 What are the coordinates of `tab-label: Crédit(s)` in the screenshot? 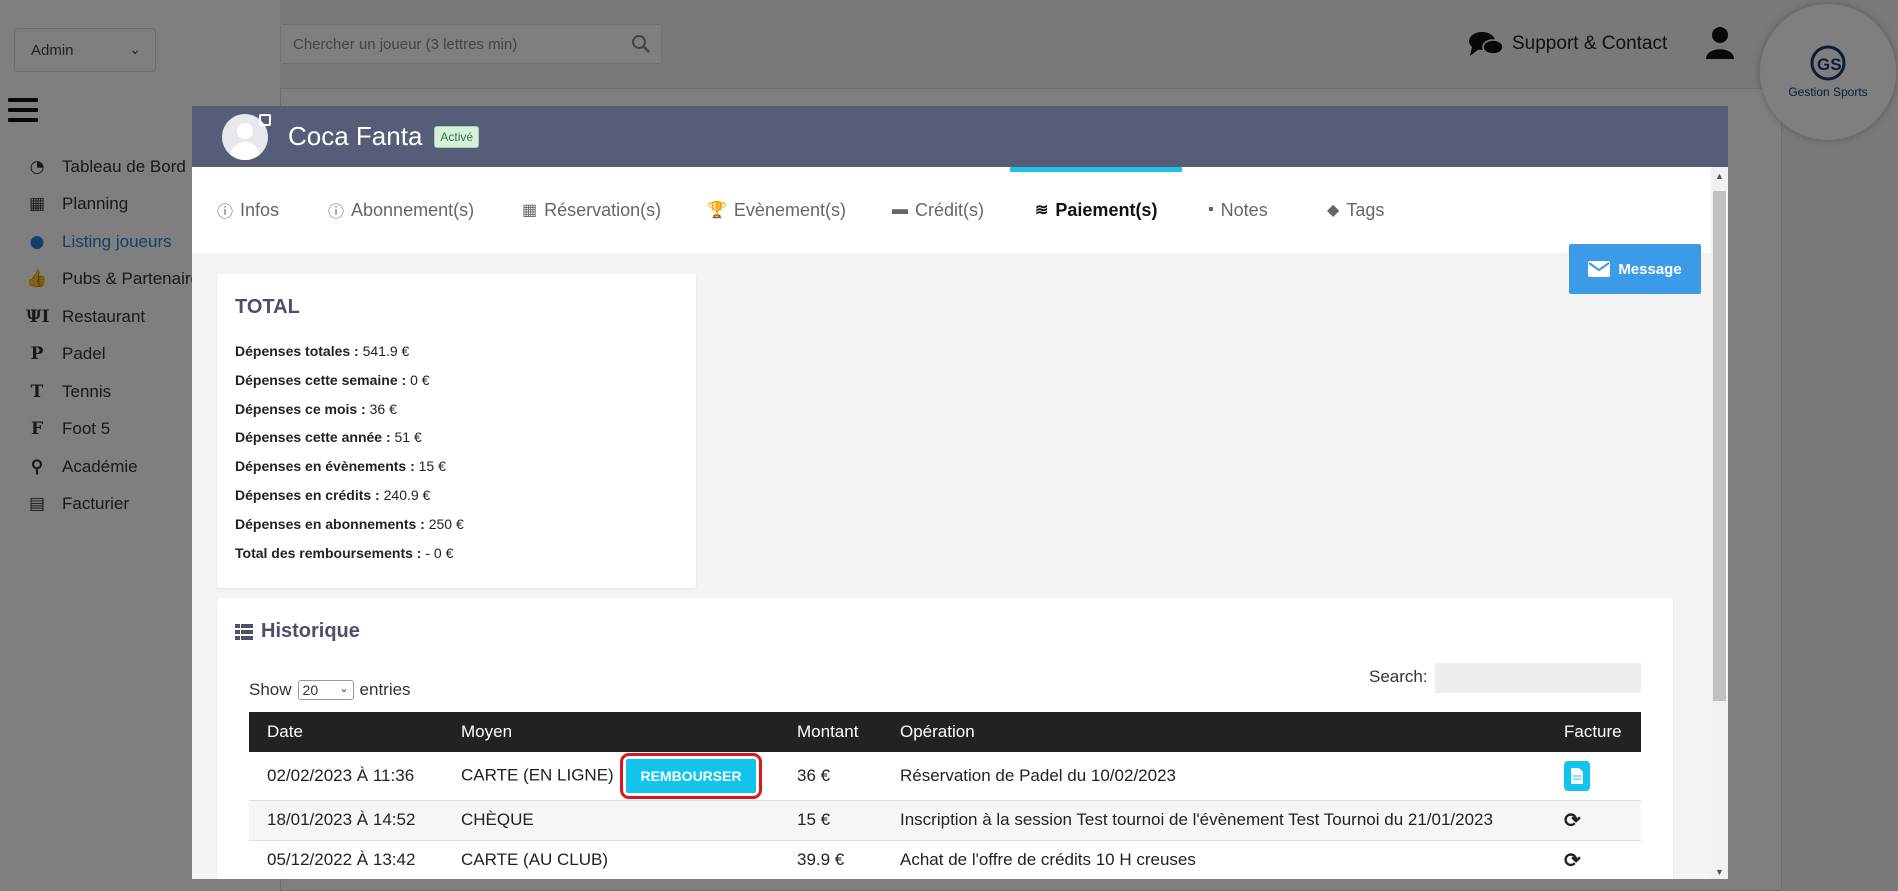 It's located at (950, 209).